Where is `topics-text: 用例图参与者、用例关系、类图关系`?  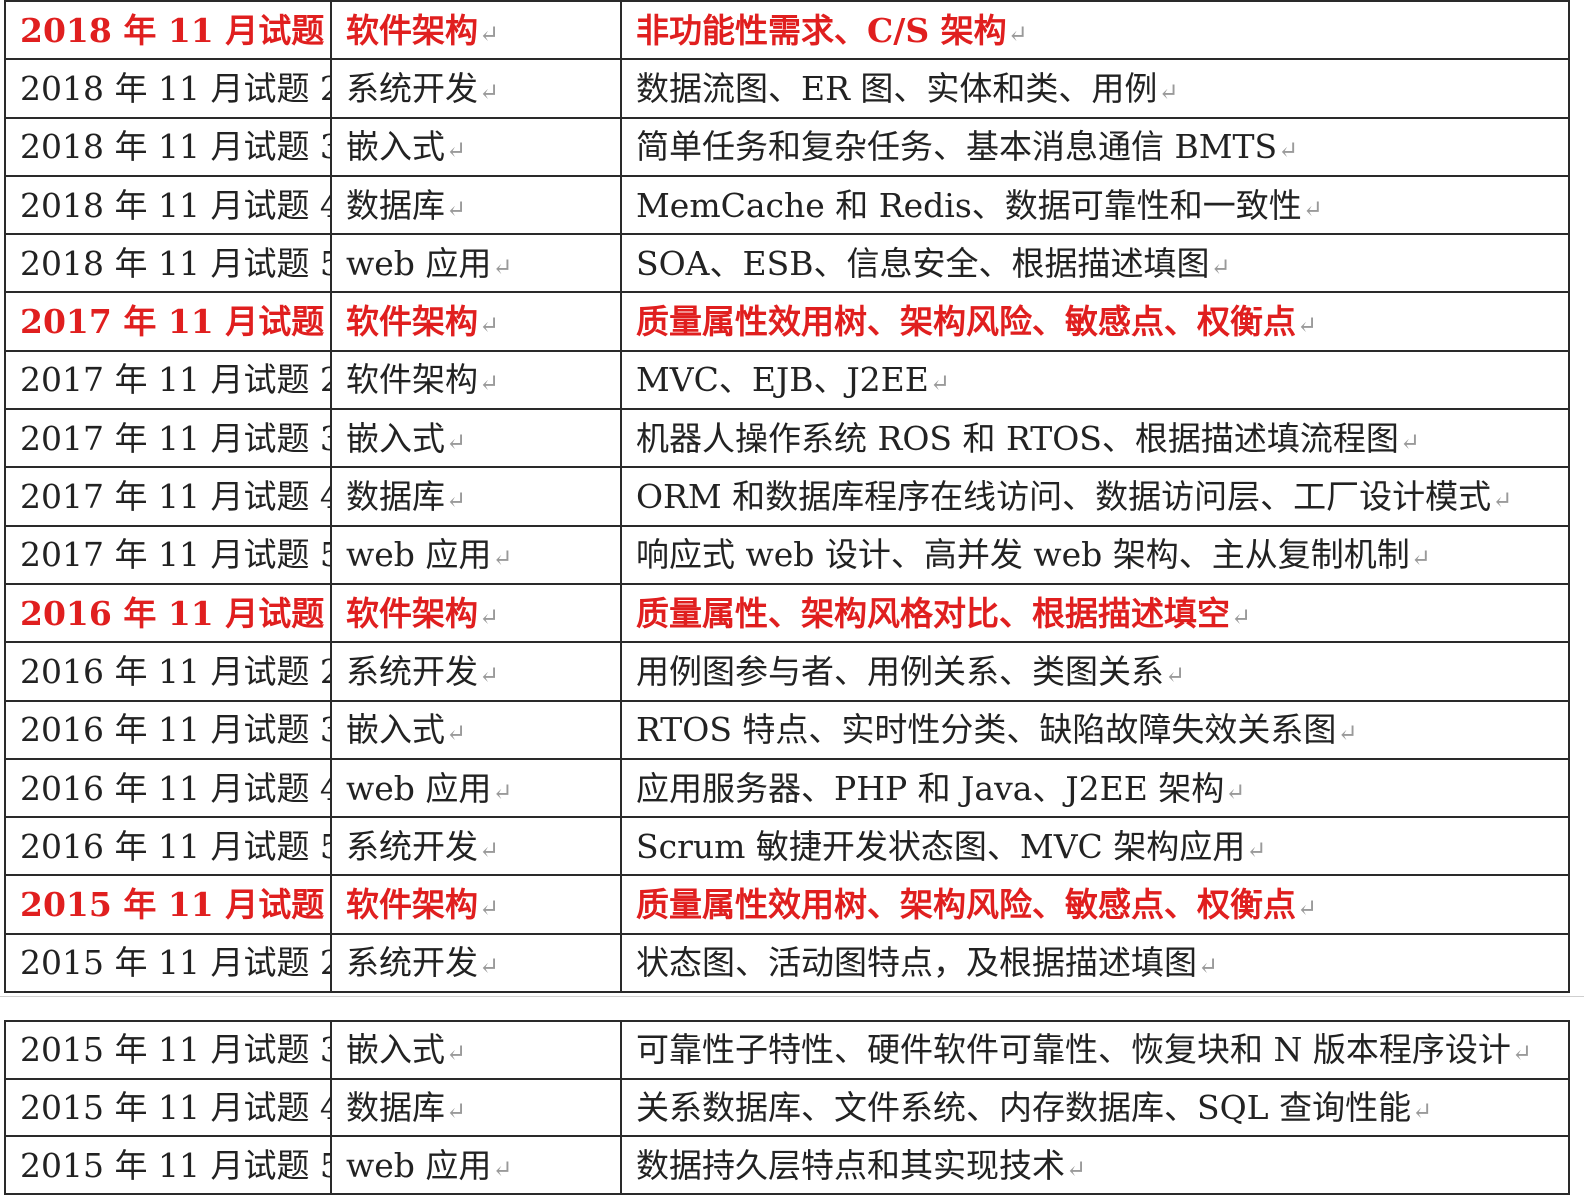
topics-text: 用例图参与者、用例关系、类图关系 is located at coordinates (900, 671).